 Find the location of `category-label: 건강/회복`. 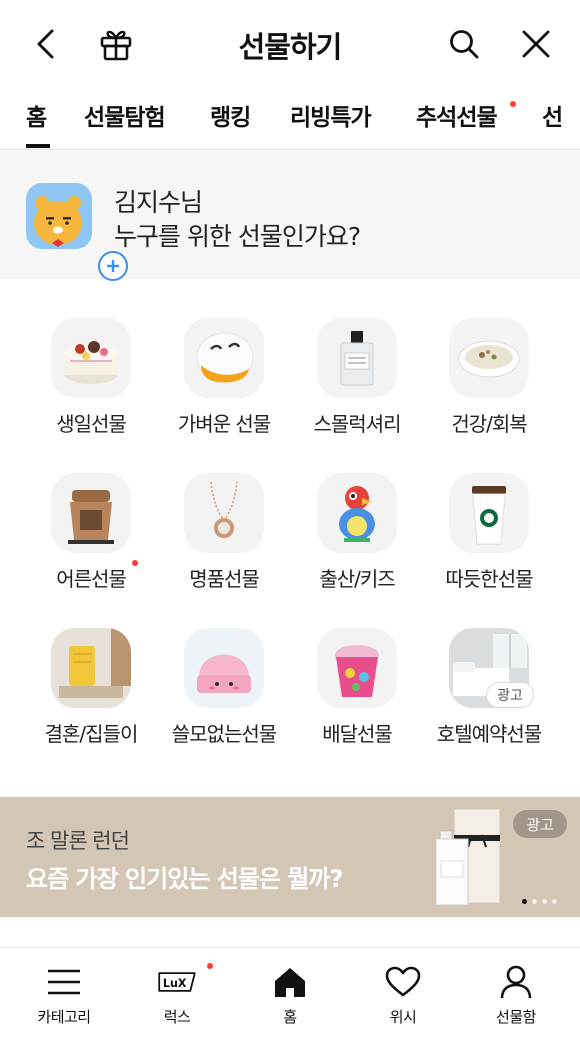

category-label: 건강/회복 is located at coordinates (489, 424).